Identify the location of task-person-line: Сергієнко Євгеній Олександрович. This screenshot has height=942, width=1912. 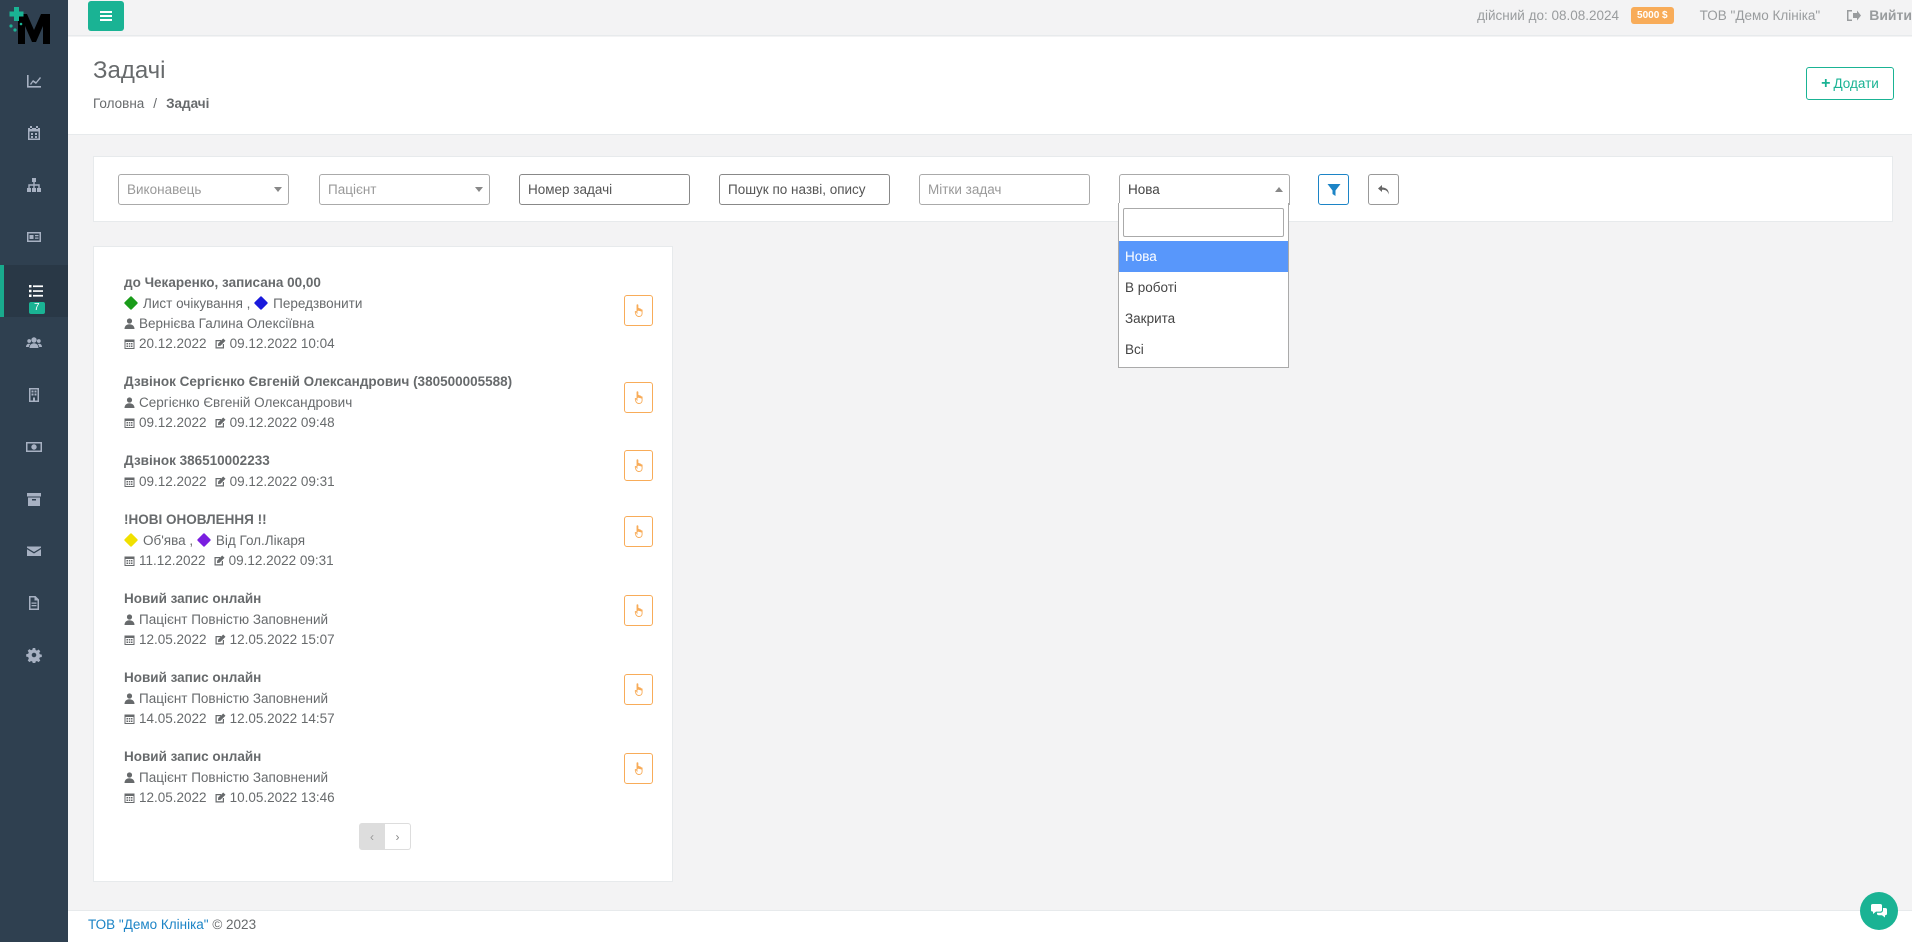
(389, 402).